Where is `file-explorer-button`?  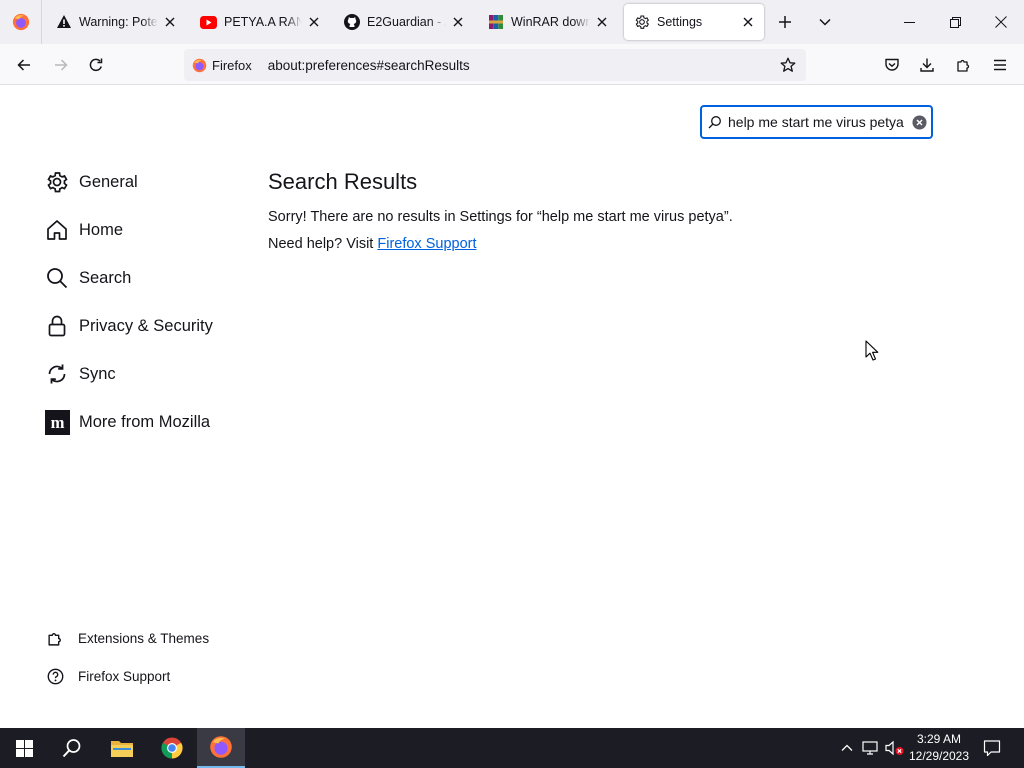
file-explorer-button is located at coordinates (122, 748).